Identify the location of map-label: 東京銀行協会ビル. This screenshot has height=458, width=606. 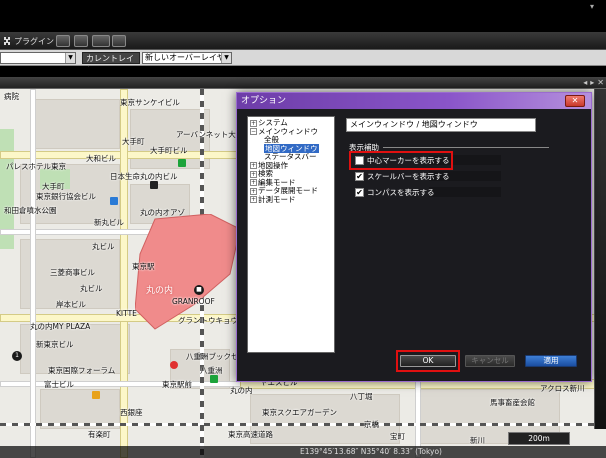
(66, 196).